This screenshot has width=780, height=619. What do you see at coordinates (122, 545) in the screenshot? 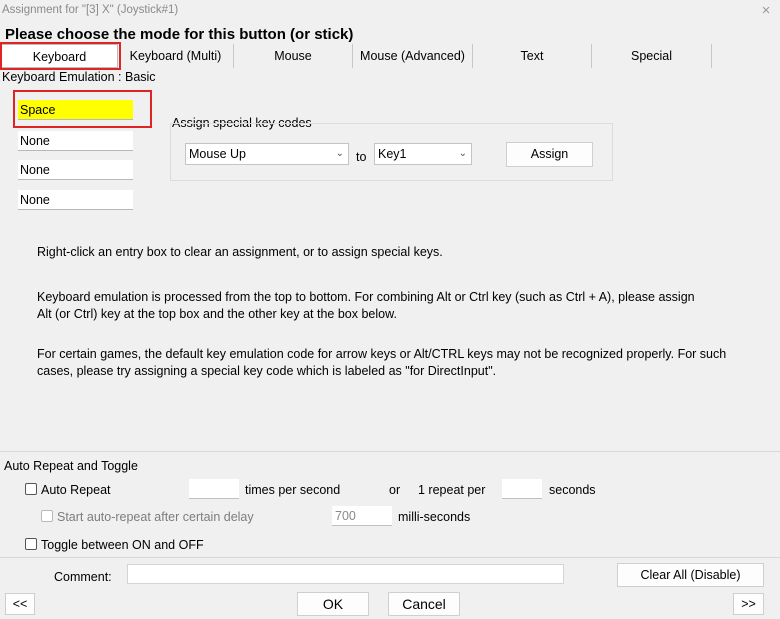
I see `toggle-label: Toggle between ON and OFF` at bounding box center [122, 545].